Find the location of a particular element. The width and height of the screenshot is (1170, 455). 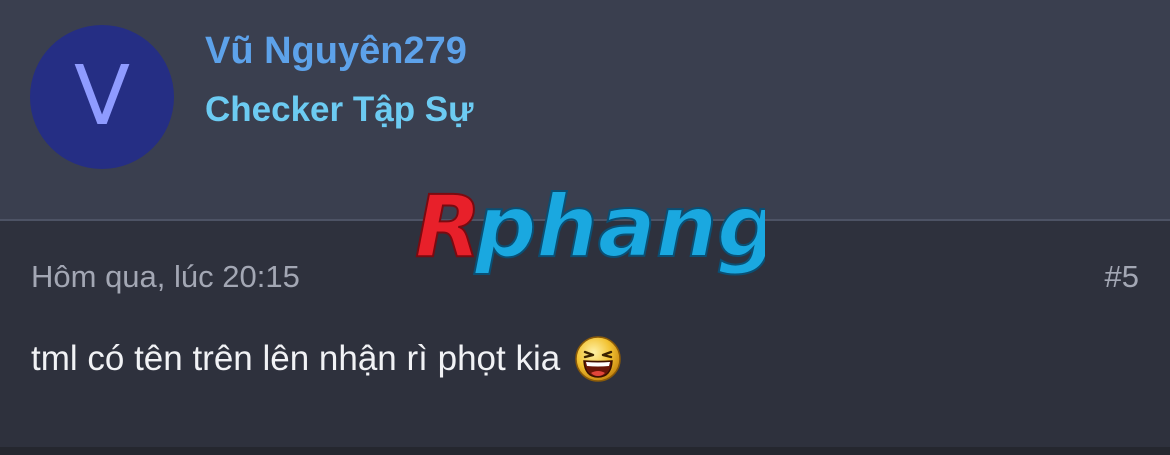

avatar: V is located at coordinates (102, 97).